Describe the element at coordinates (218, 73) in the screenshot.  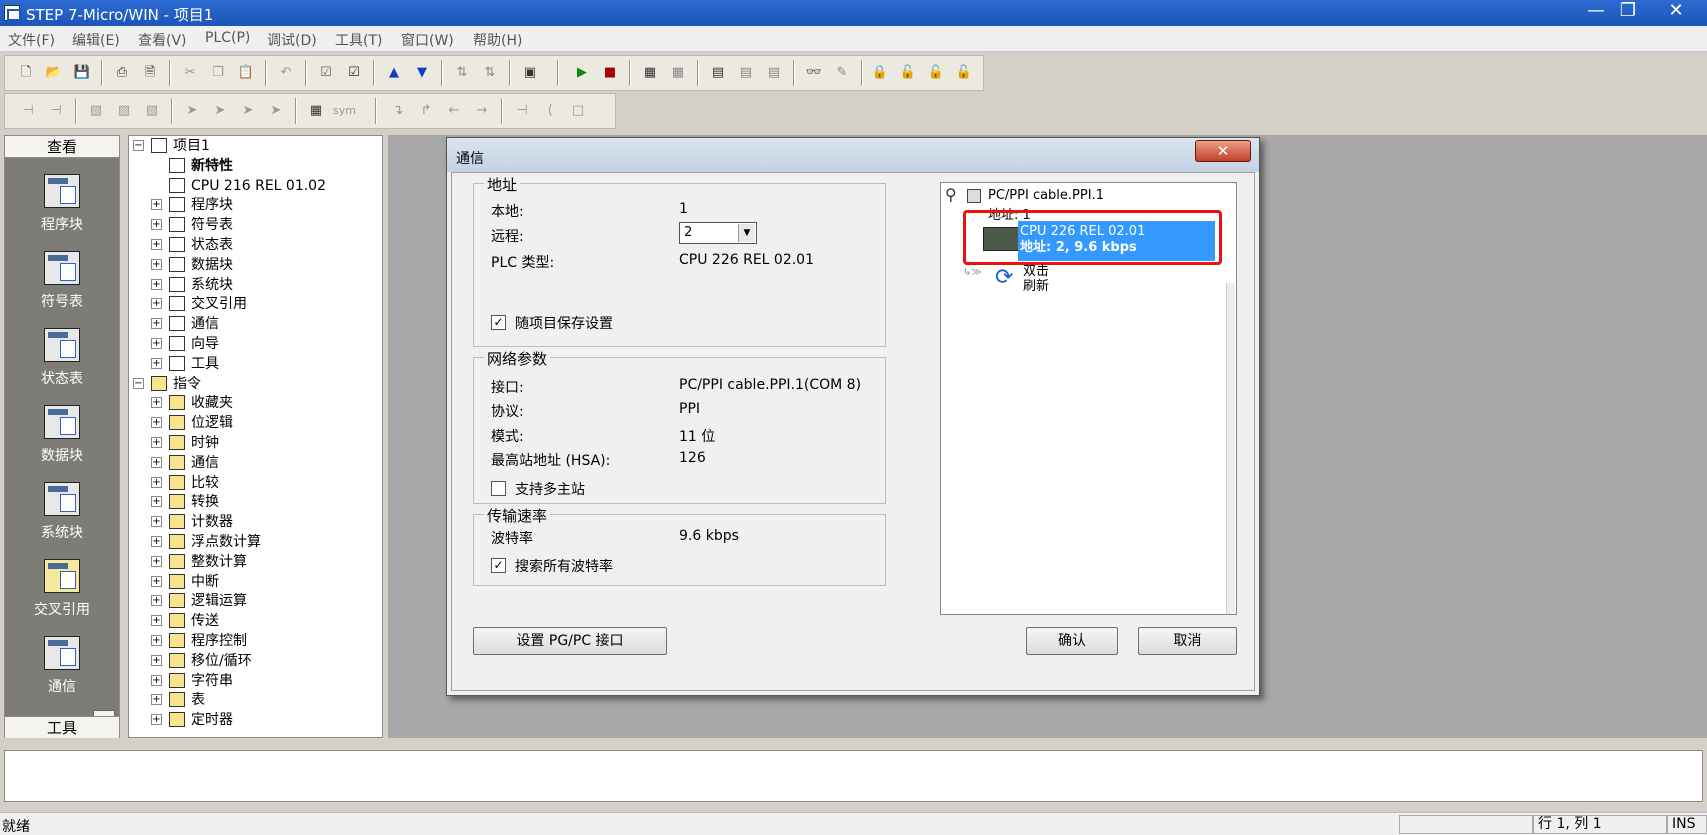
I see `copy-icon: ❐` at that location.